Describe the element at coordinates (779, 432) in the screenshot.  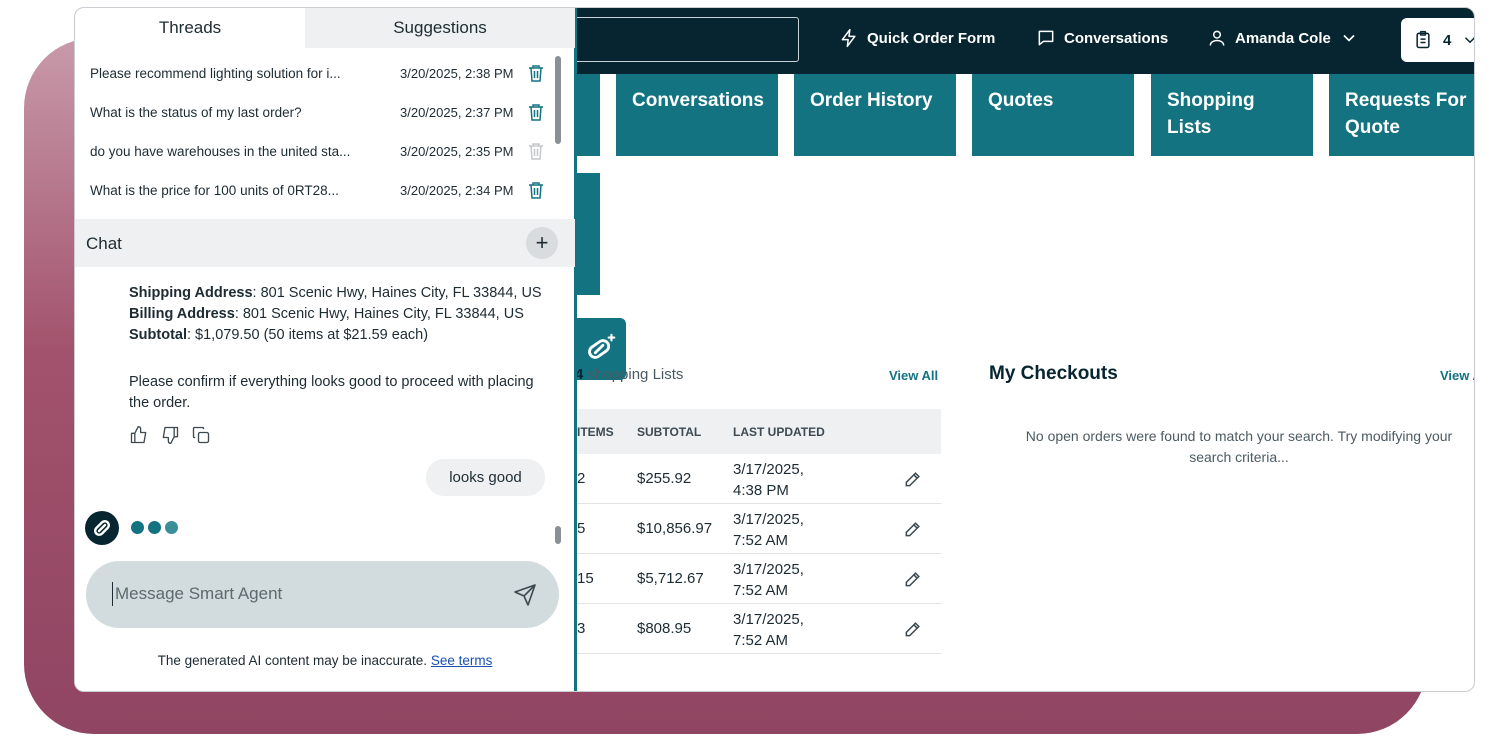
I see `column-last-updated: LAST UPDATED` at that location.